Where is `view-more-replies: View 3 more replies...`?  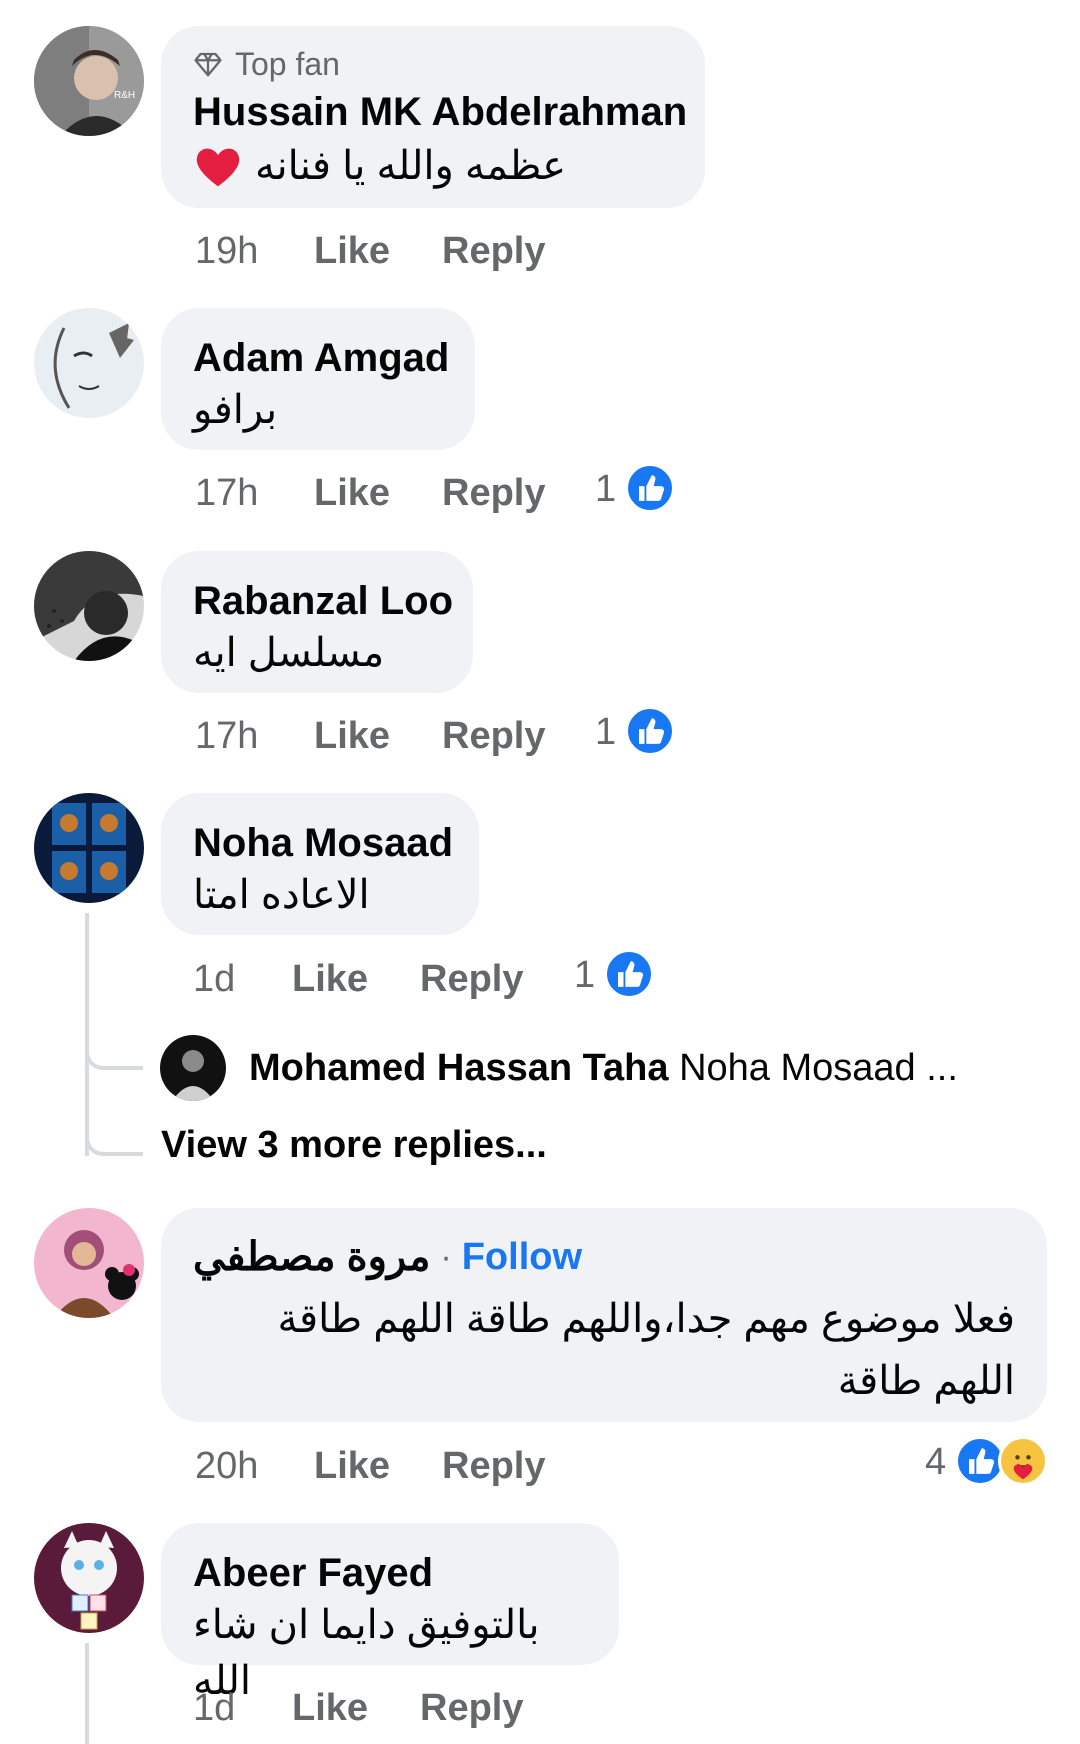 view-more-replies: View 3 more replies... is located at coordinates (354, 1145).